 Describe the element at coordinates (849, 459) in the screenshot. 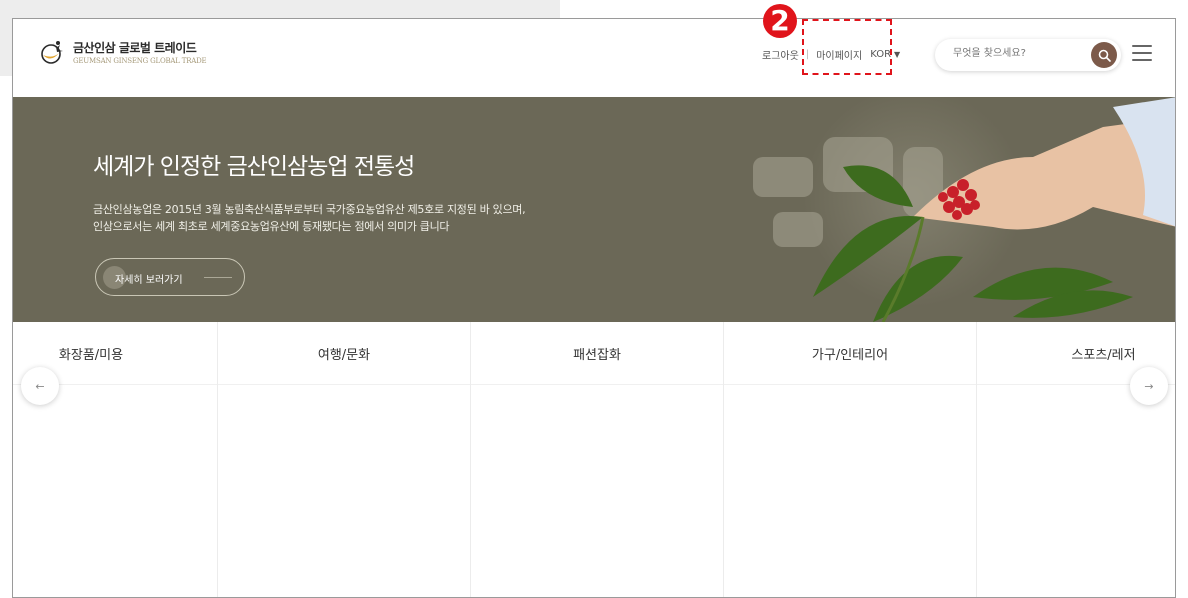

I see `category-tab: 가구/인테리어` at that location.